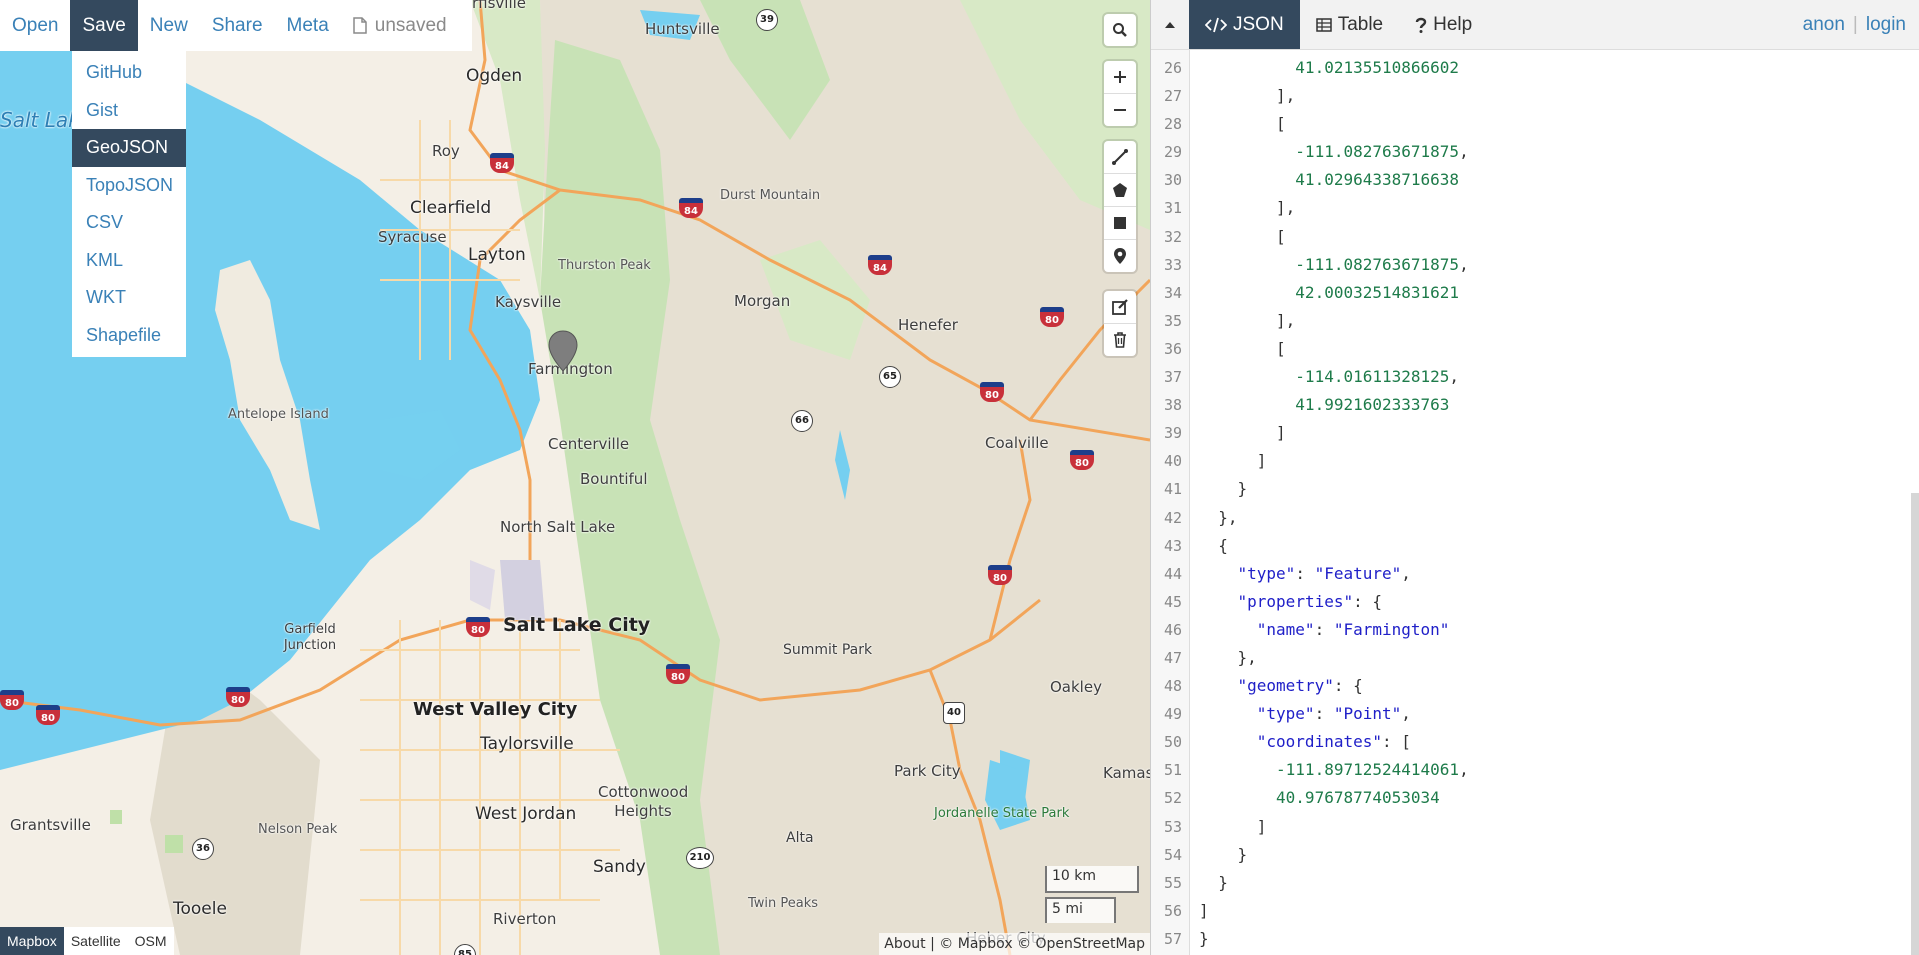 The width and height of the screenshot is (1919, 955). What do you see at coordinates (1915, 724) in the screenshot?
I see `editor-scrollbar` at bounding box center [1915, 724].